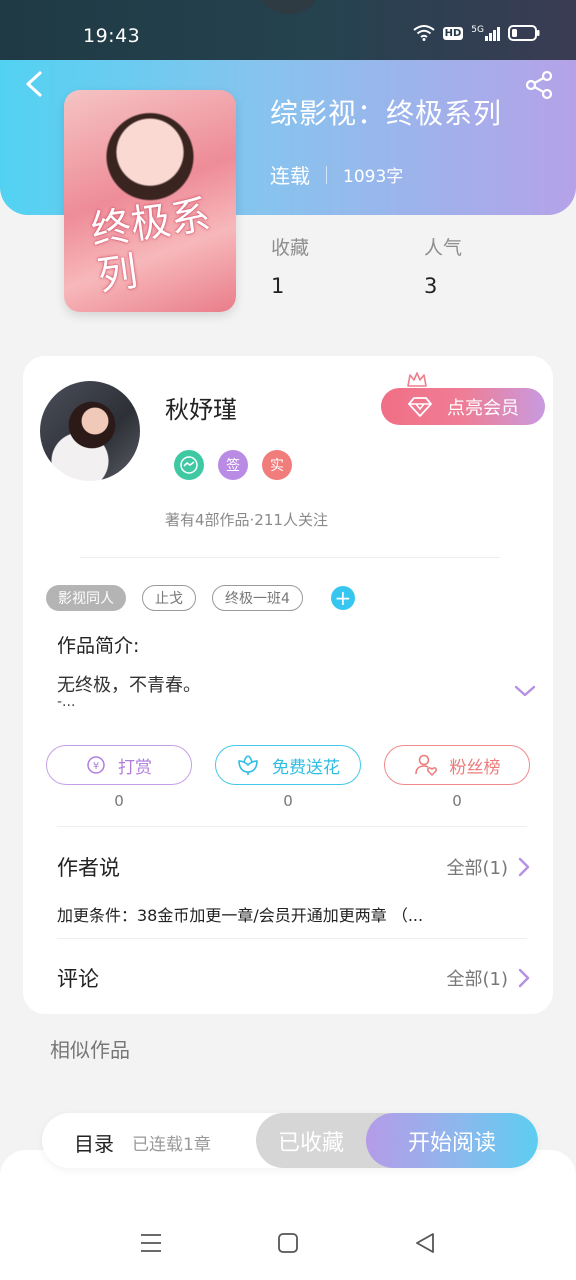 This screenshot has width=576, height=1280. I want to click on book-title: 综影视：终极系列, so click(386, 113).